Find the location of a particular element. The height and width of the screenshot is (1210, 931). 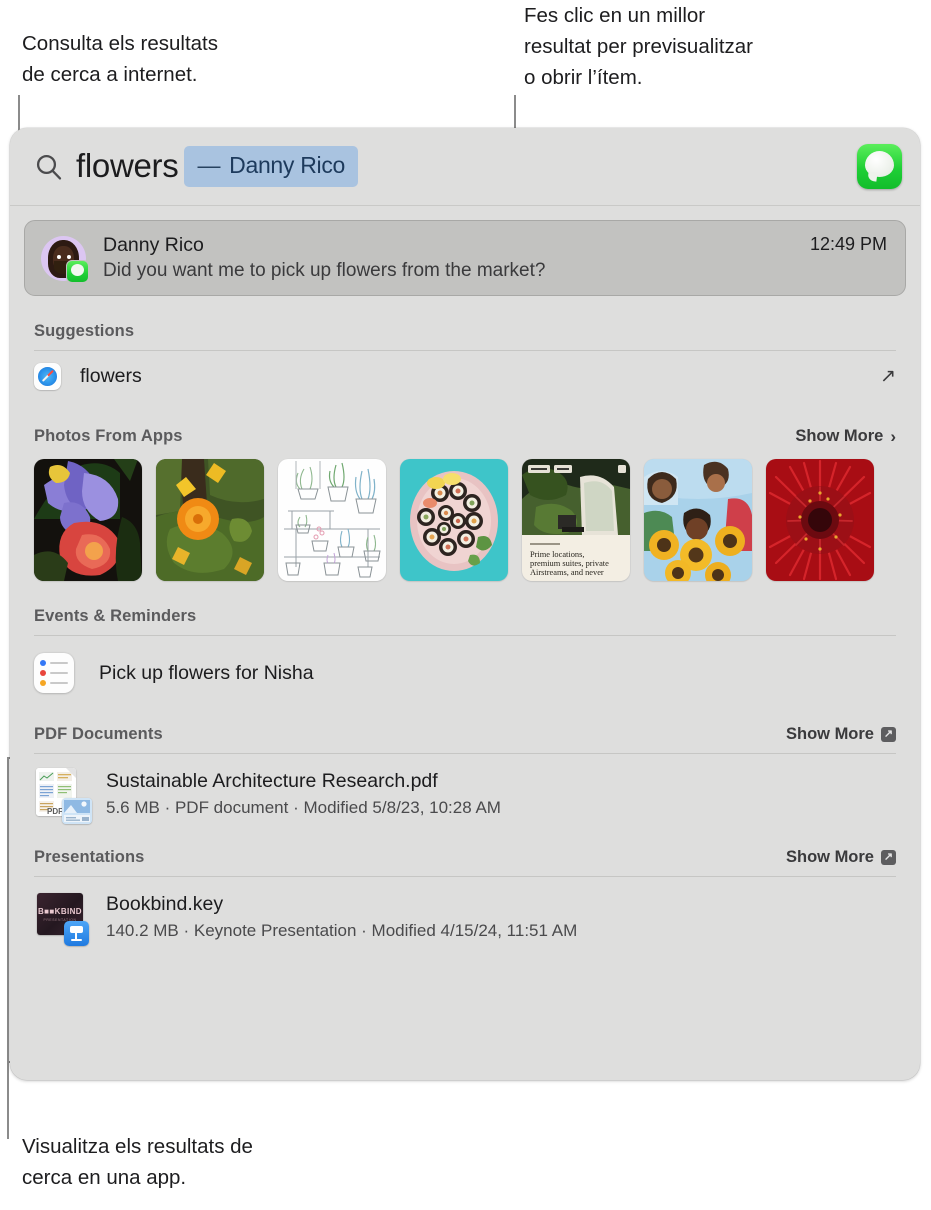

pdf-preview-badge is located at coordinates (77, 811).